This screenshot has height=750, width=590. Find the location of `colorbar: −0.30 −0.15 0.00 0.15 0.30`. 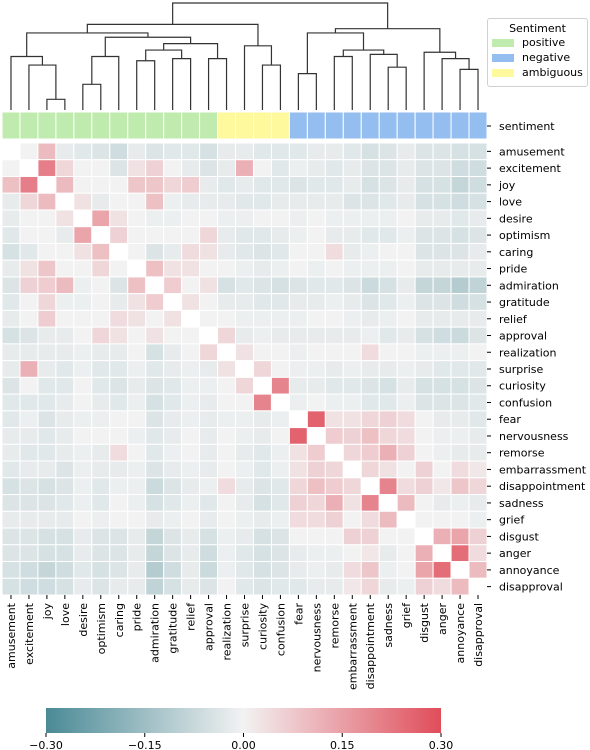

colorbar: −0.30 −0.15 0.00 0.15 0.30 is located at coordinates (241, 729).